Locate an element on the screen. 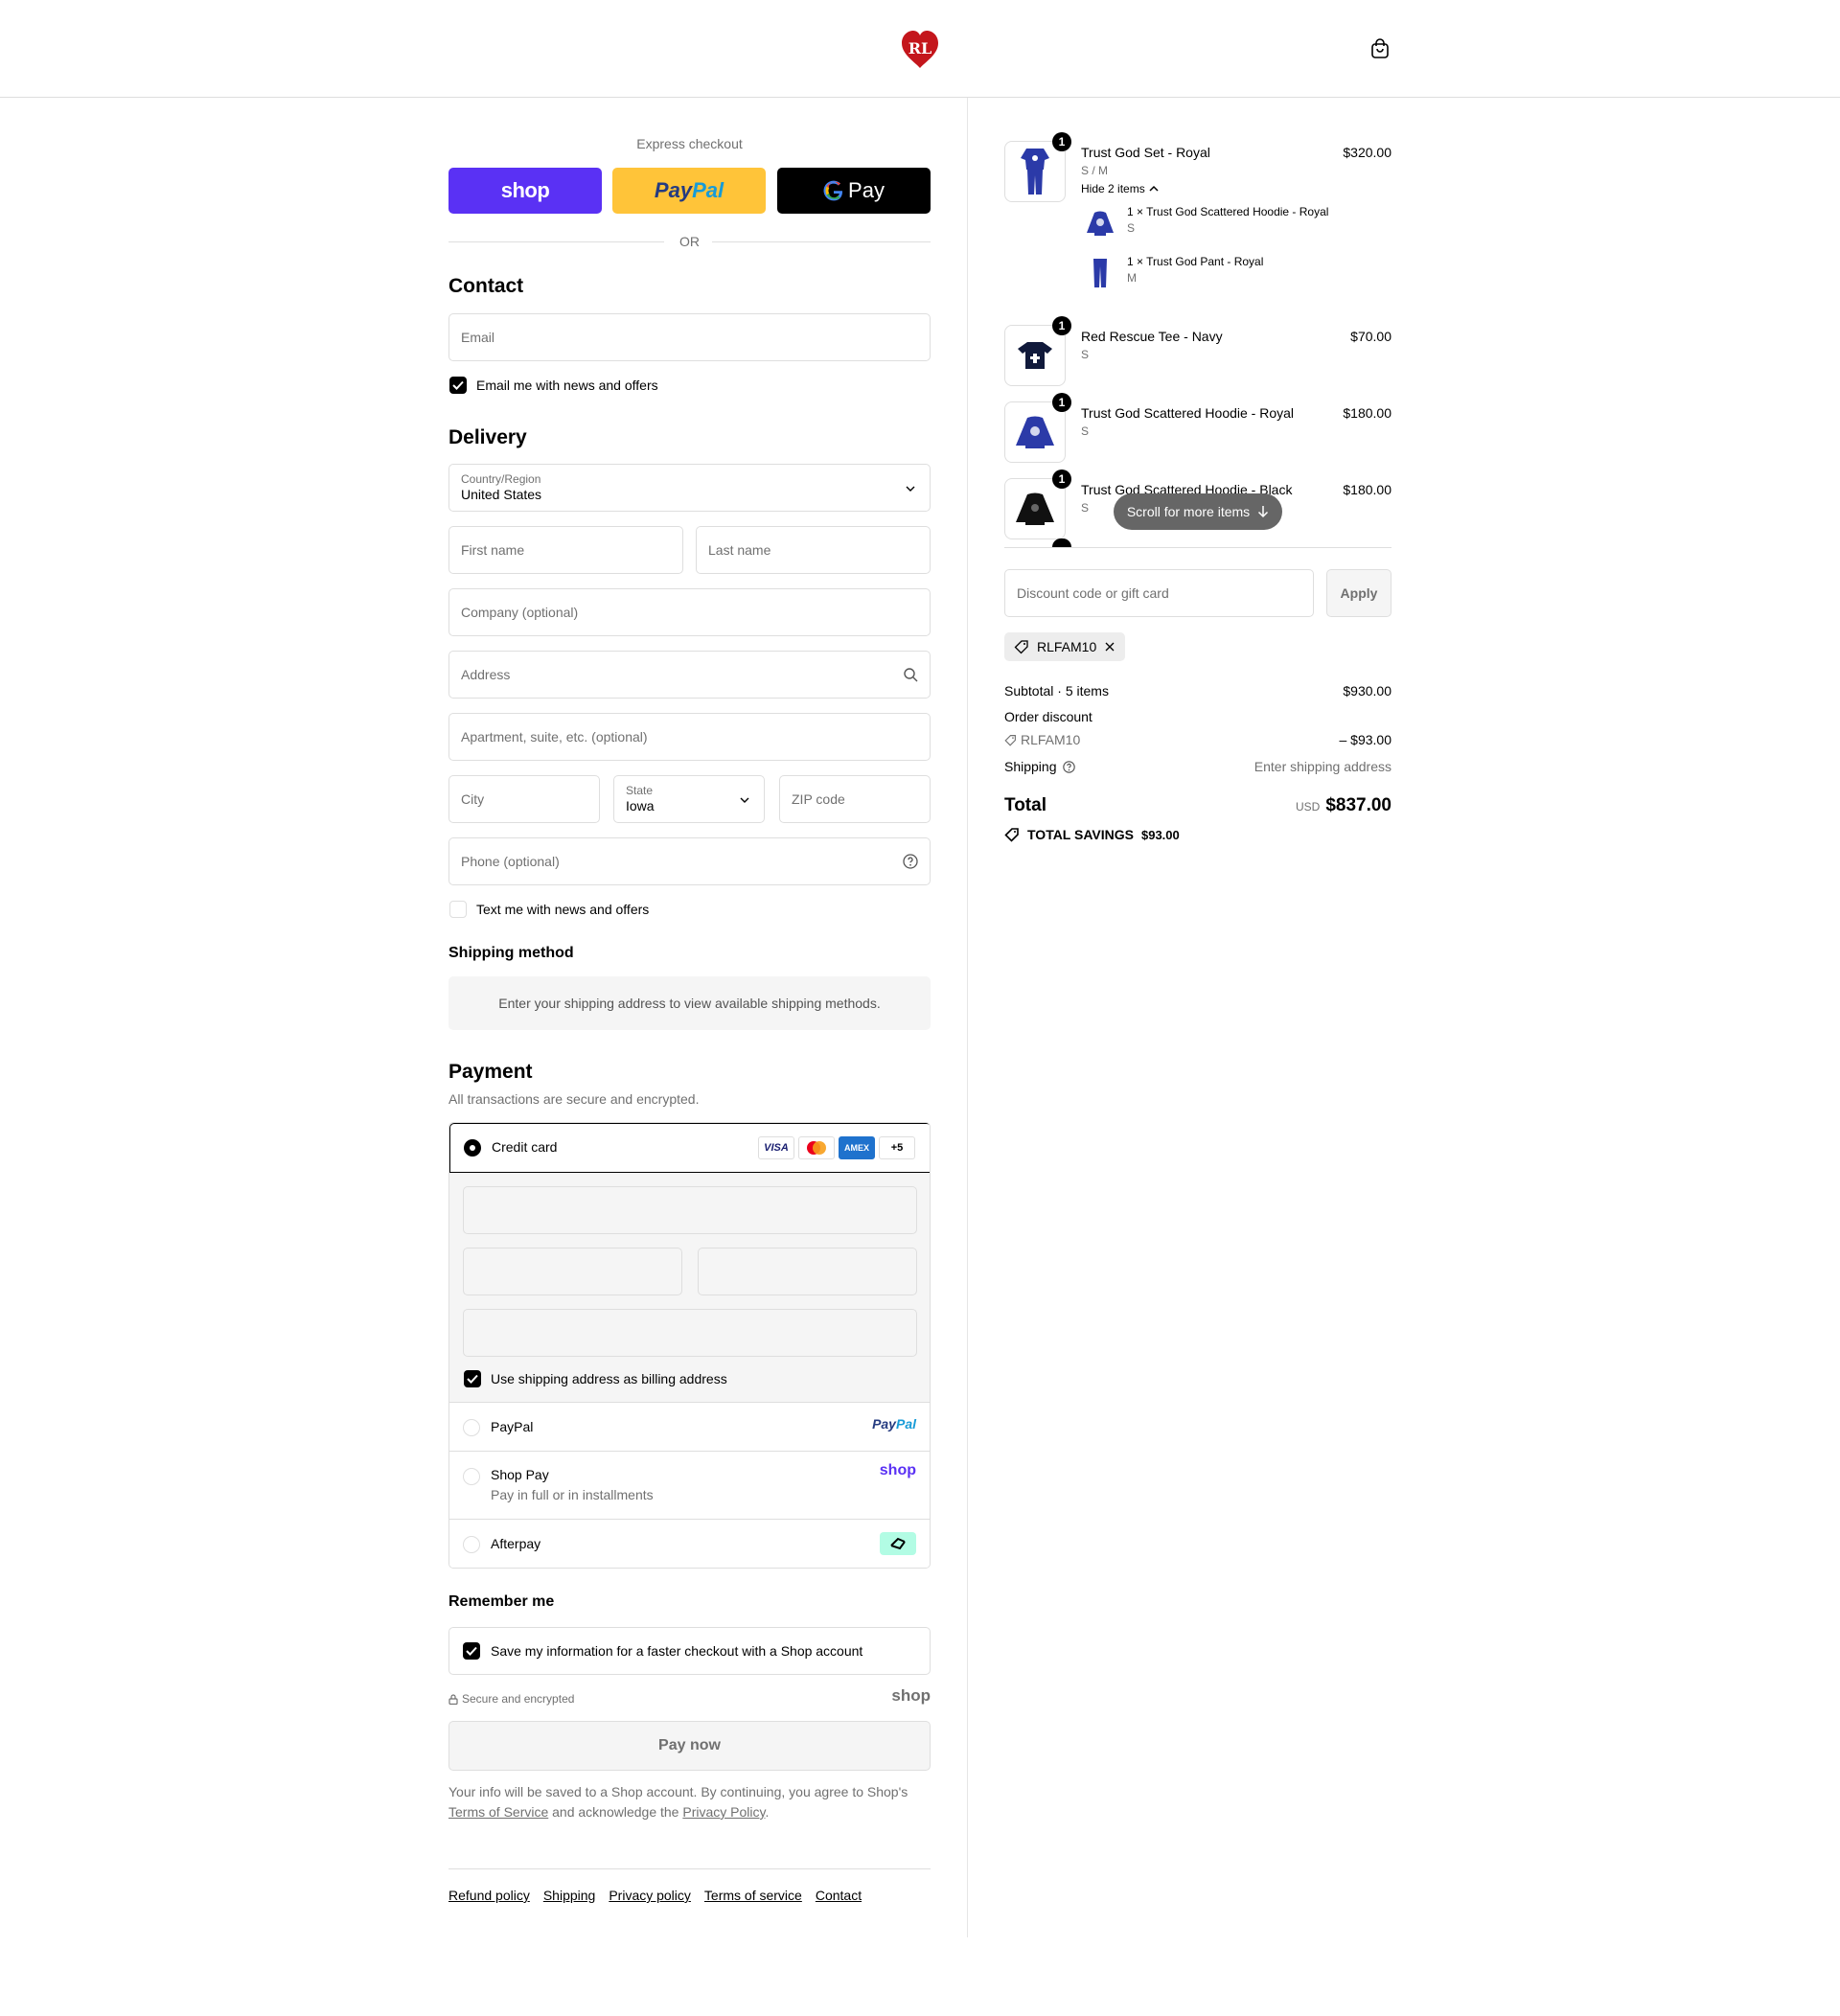 This screenshot has width=1840, height=2016. hide-items-toggle: Hide 2 items is located at coordinates (1120, 188).